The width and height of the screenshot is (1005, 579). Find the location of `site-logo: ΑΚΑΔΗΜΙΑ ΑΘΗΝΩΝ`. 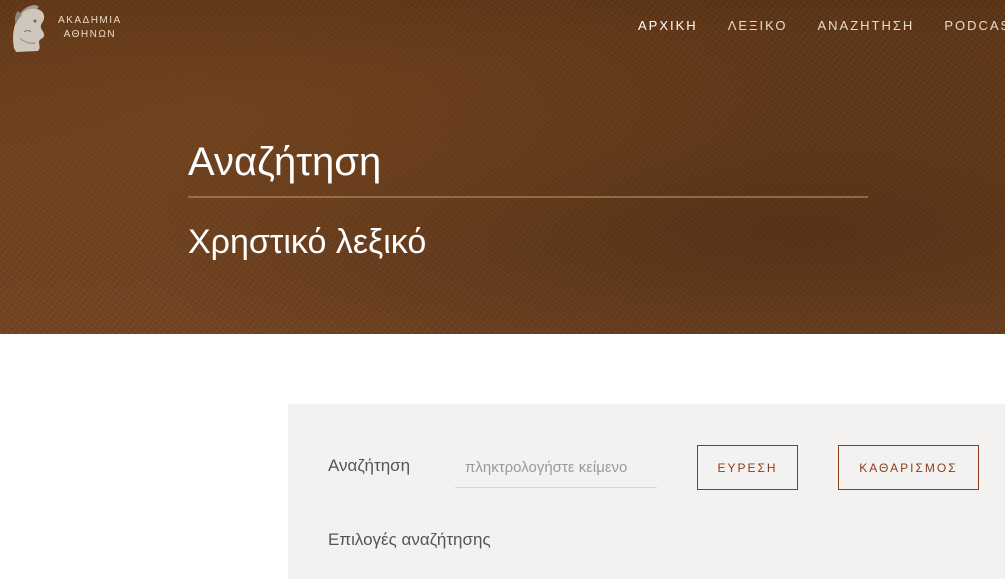

site-logo: ΑΚΑΔΗΜΙΑ ΑΘΗΝΩΝ is located at coordinates (63, 28).